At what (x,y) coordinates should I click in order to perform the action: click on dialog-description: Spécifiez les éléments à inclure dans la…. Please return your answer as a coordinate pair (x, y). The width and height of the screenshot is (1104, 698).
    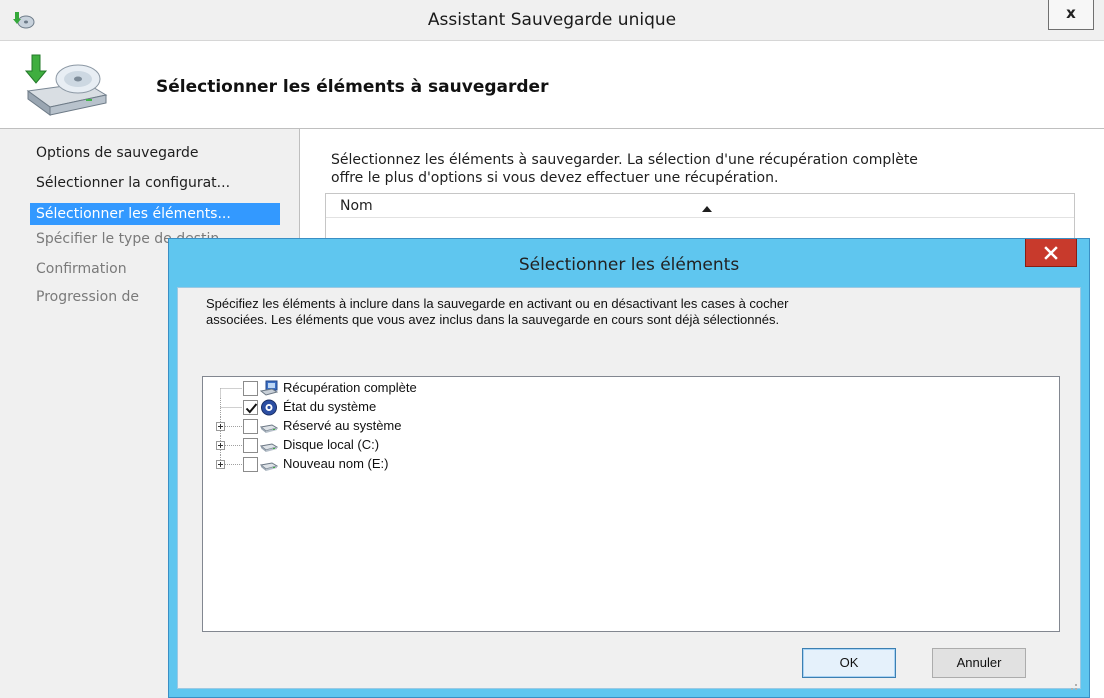
    Looking at the image, I should click on (636, 312).